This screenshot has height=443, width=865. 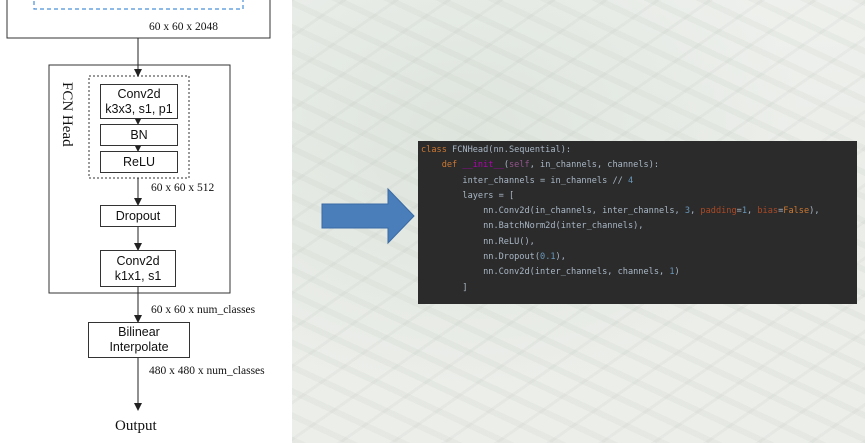 I want to click on bn-label: BN, so click(x=139, y=134).